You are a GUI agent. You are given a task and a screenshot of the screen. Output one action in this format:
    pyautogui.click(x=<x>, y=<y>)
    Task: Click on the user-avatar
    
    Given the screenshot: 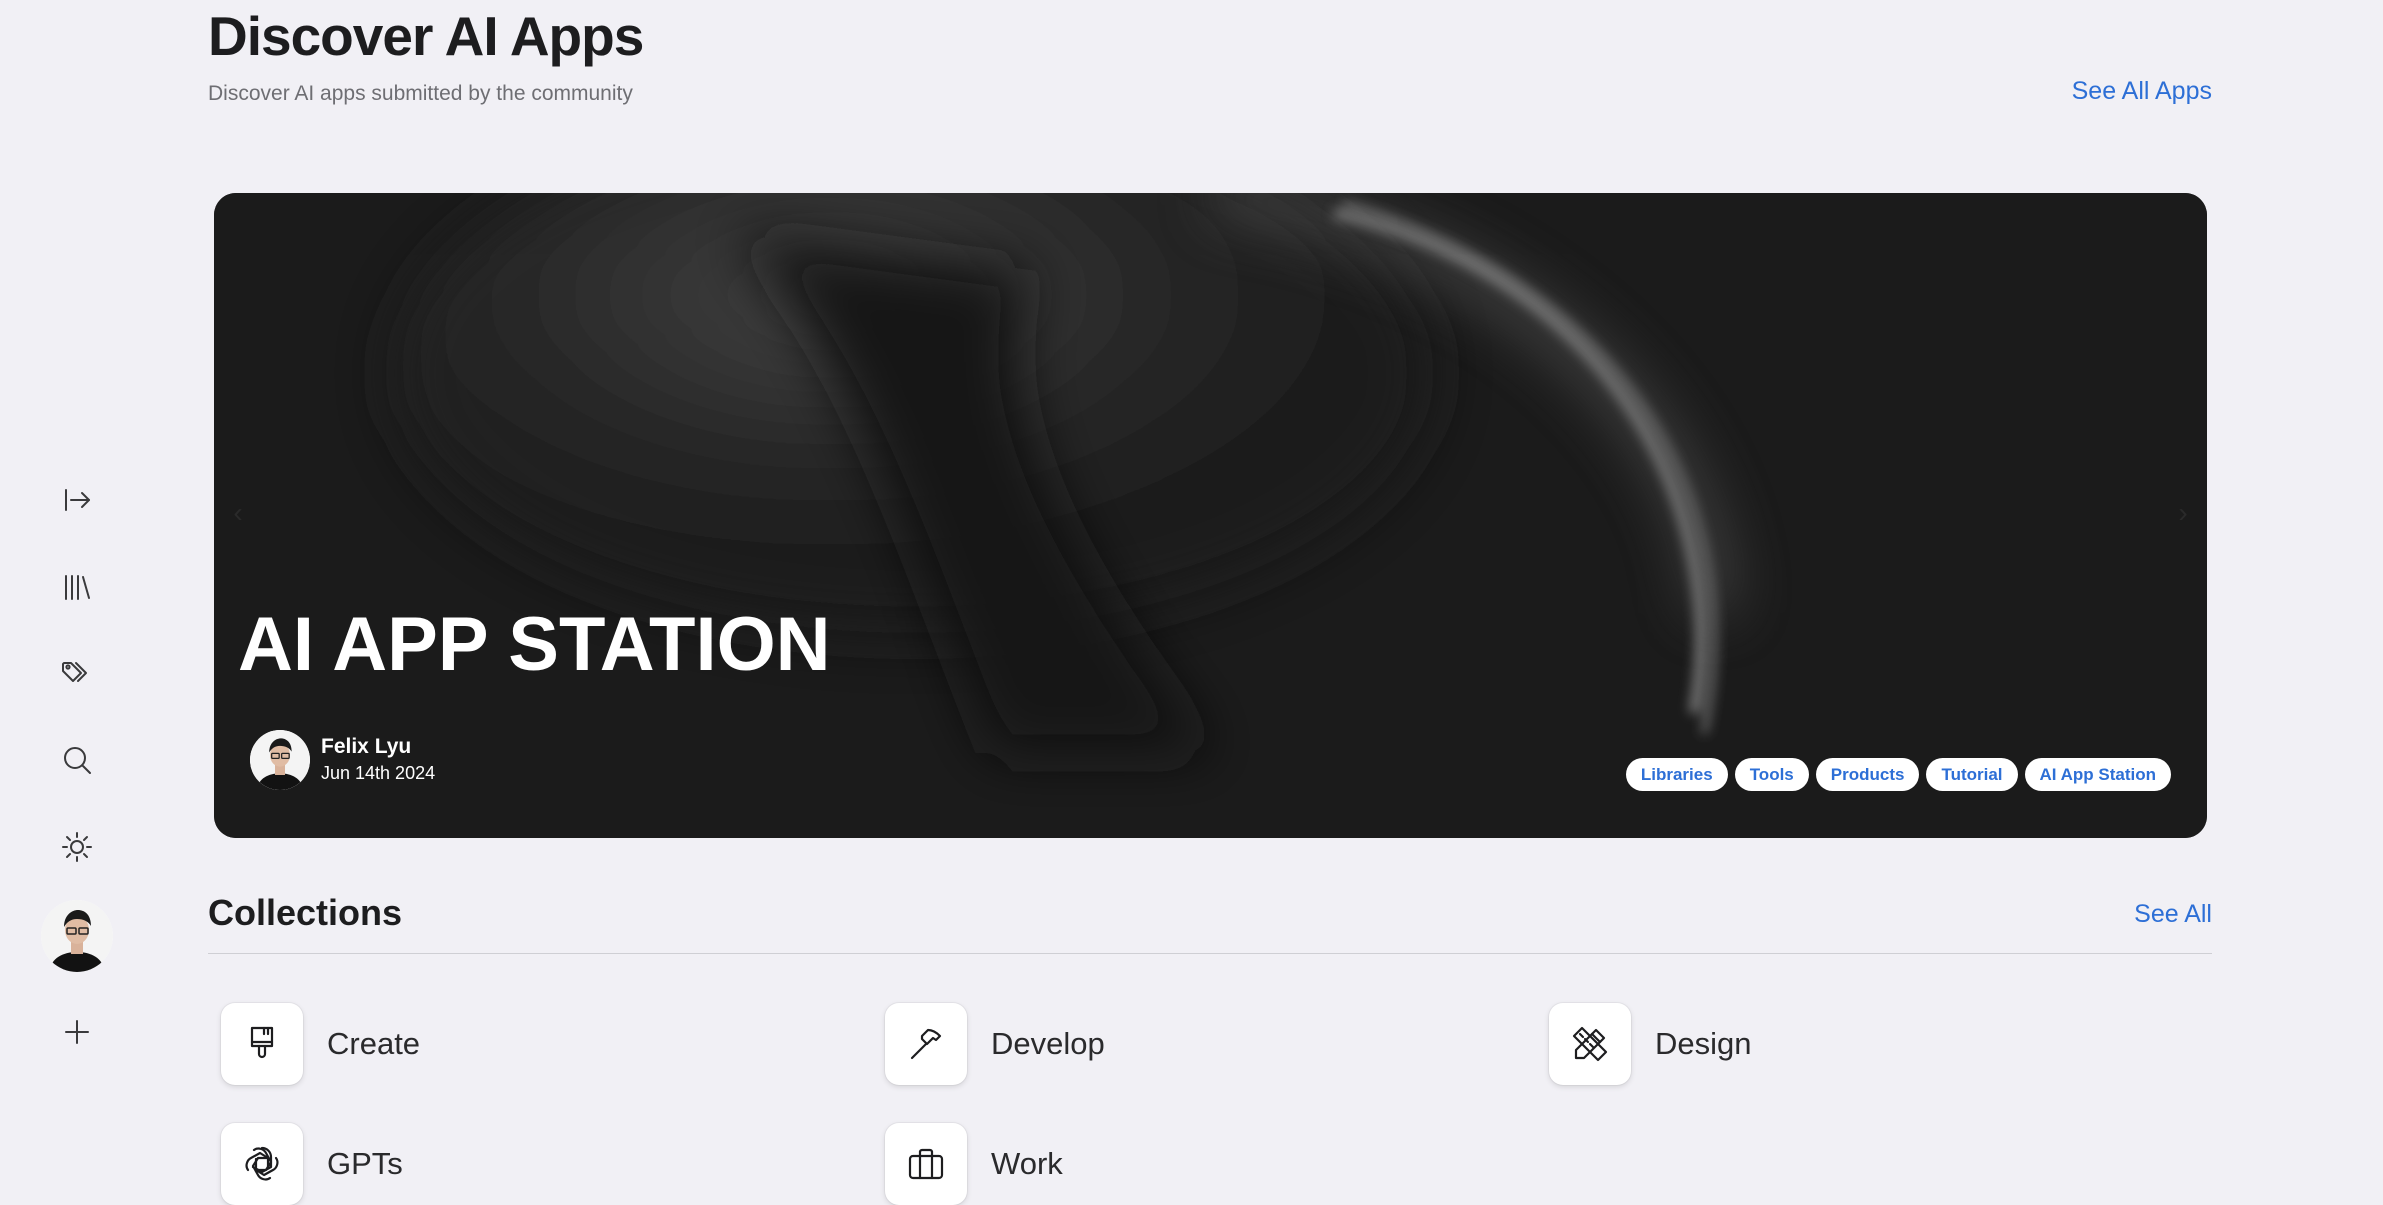 What is the action you would take?
    pyautogui.click(x=77, y=936)
    